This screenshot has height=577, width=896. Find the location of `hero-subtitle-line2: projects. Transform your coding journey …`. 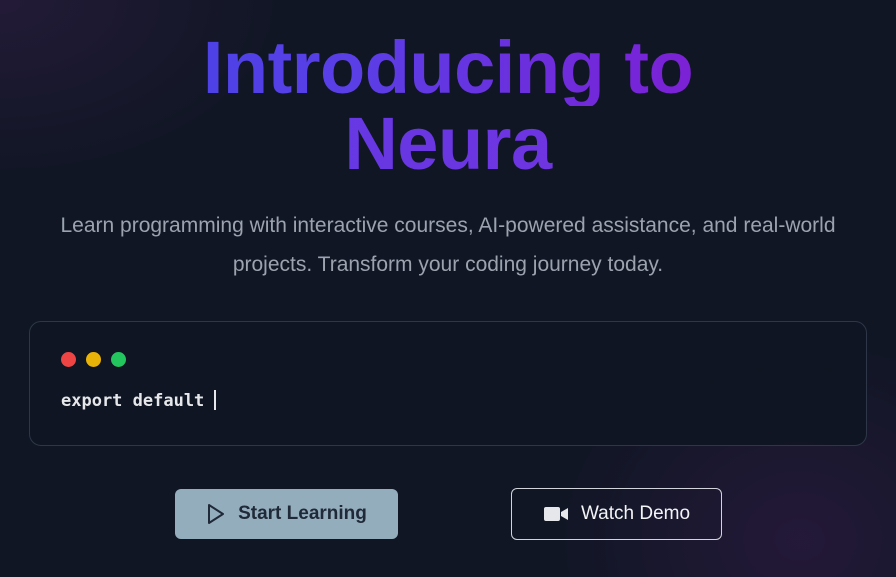

hero-subtitle-line2: projects. Transform your coding journey … is located at coordinates (448, 264).